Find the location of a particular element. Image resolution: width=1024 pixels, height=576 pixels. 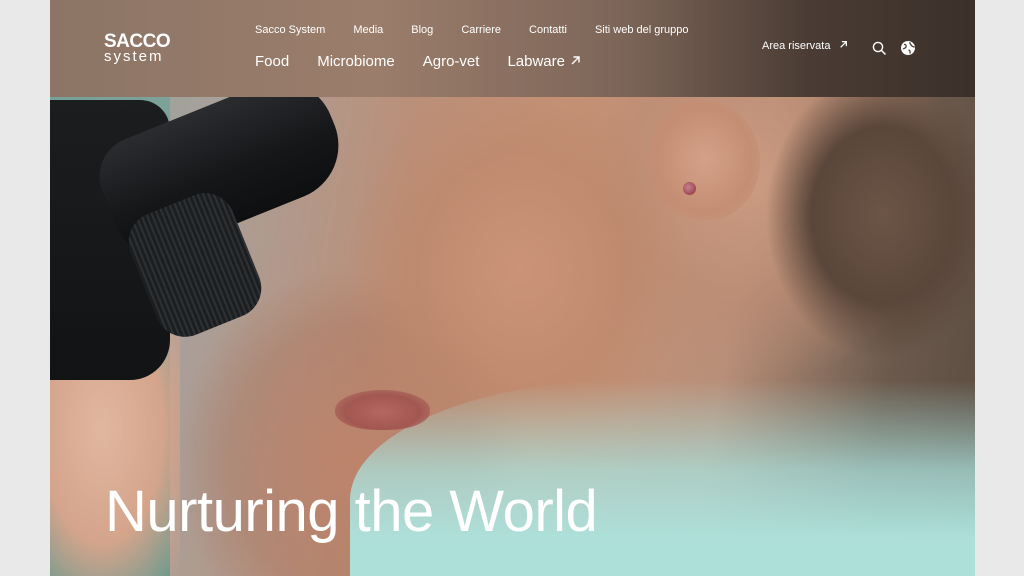

hero-earring is located at coordinates (689, 188).